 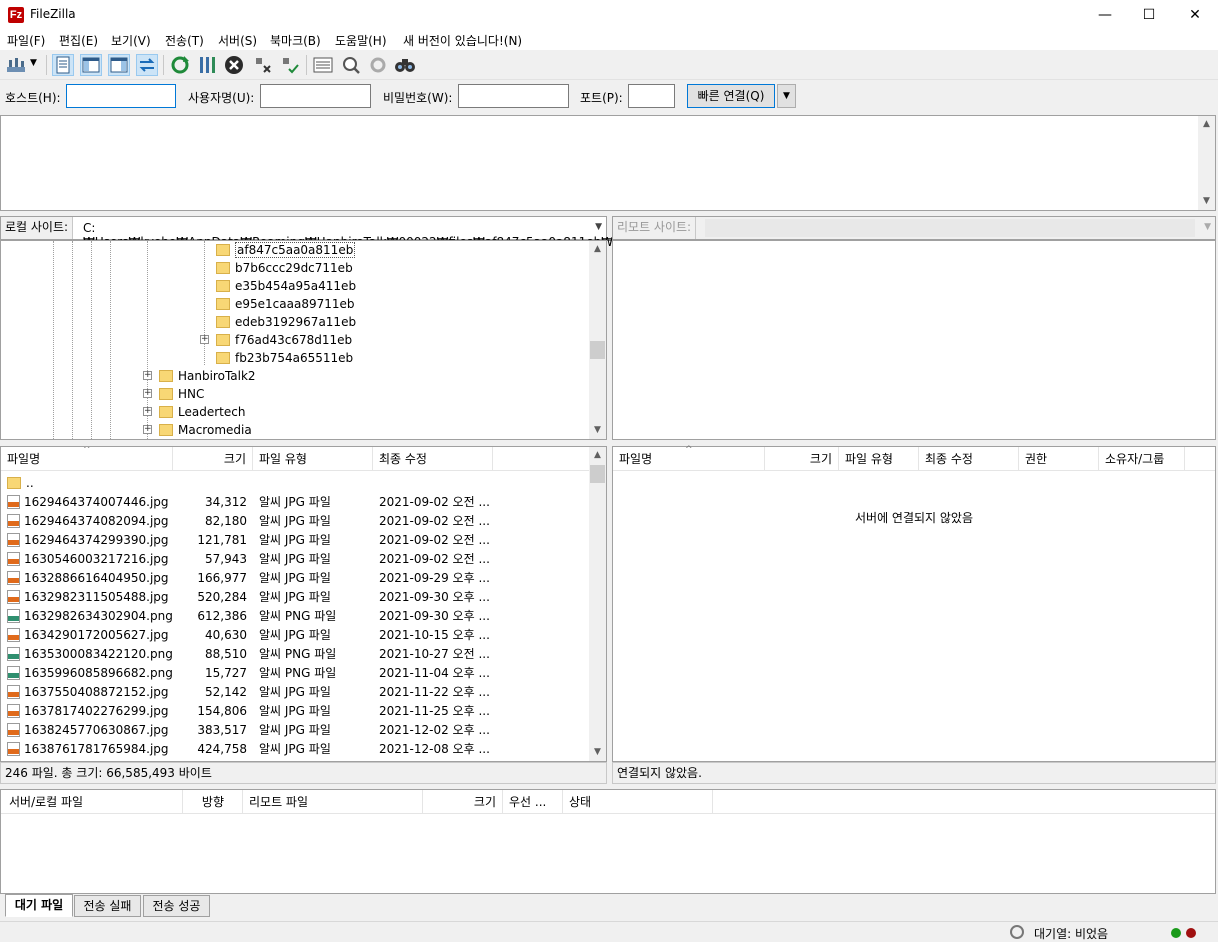 What do you see at coordinates (1017, 932) in the screenshot?
I see `queue-speed-limit-icon` at bounding box center [1017, 932].